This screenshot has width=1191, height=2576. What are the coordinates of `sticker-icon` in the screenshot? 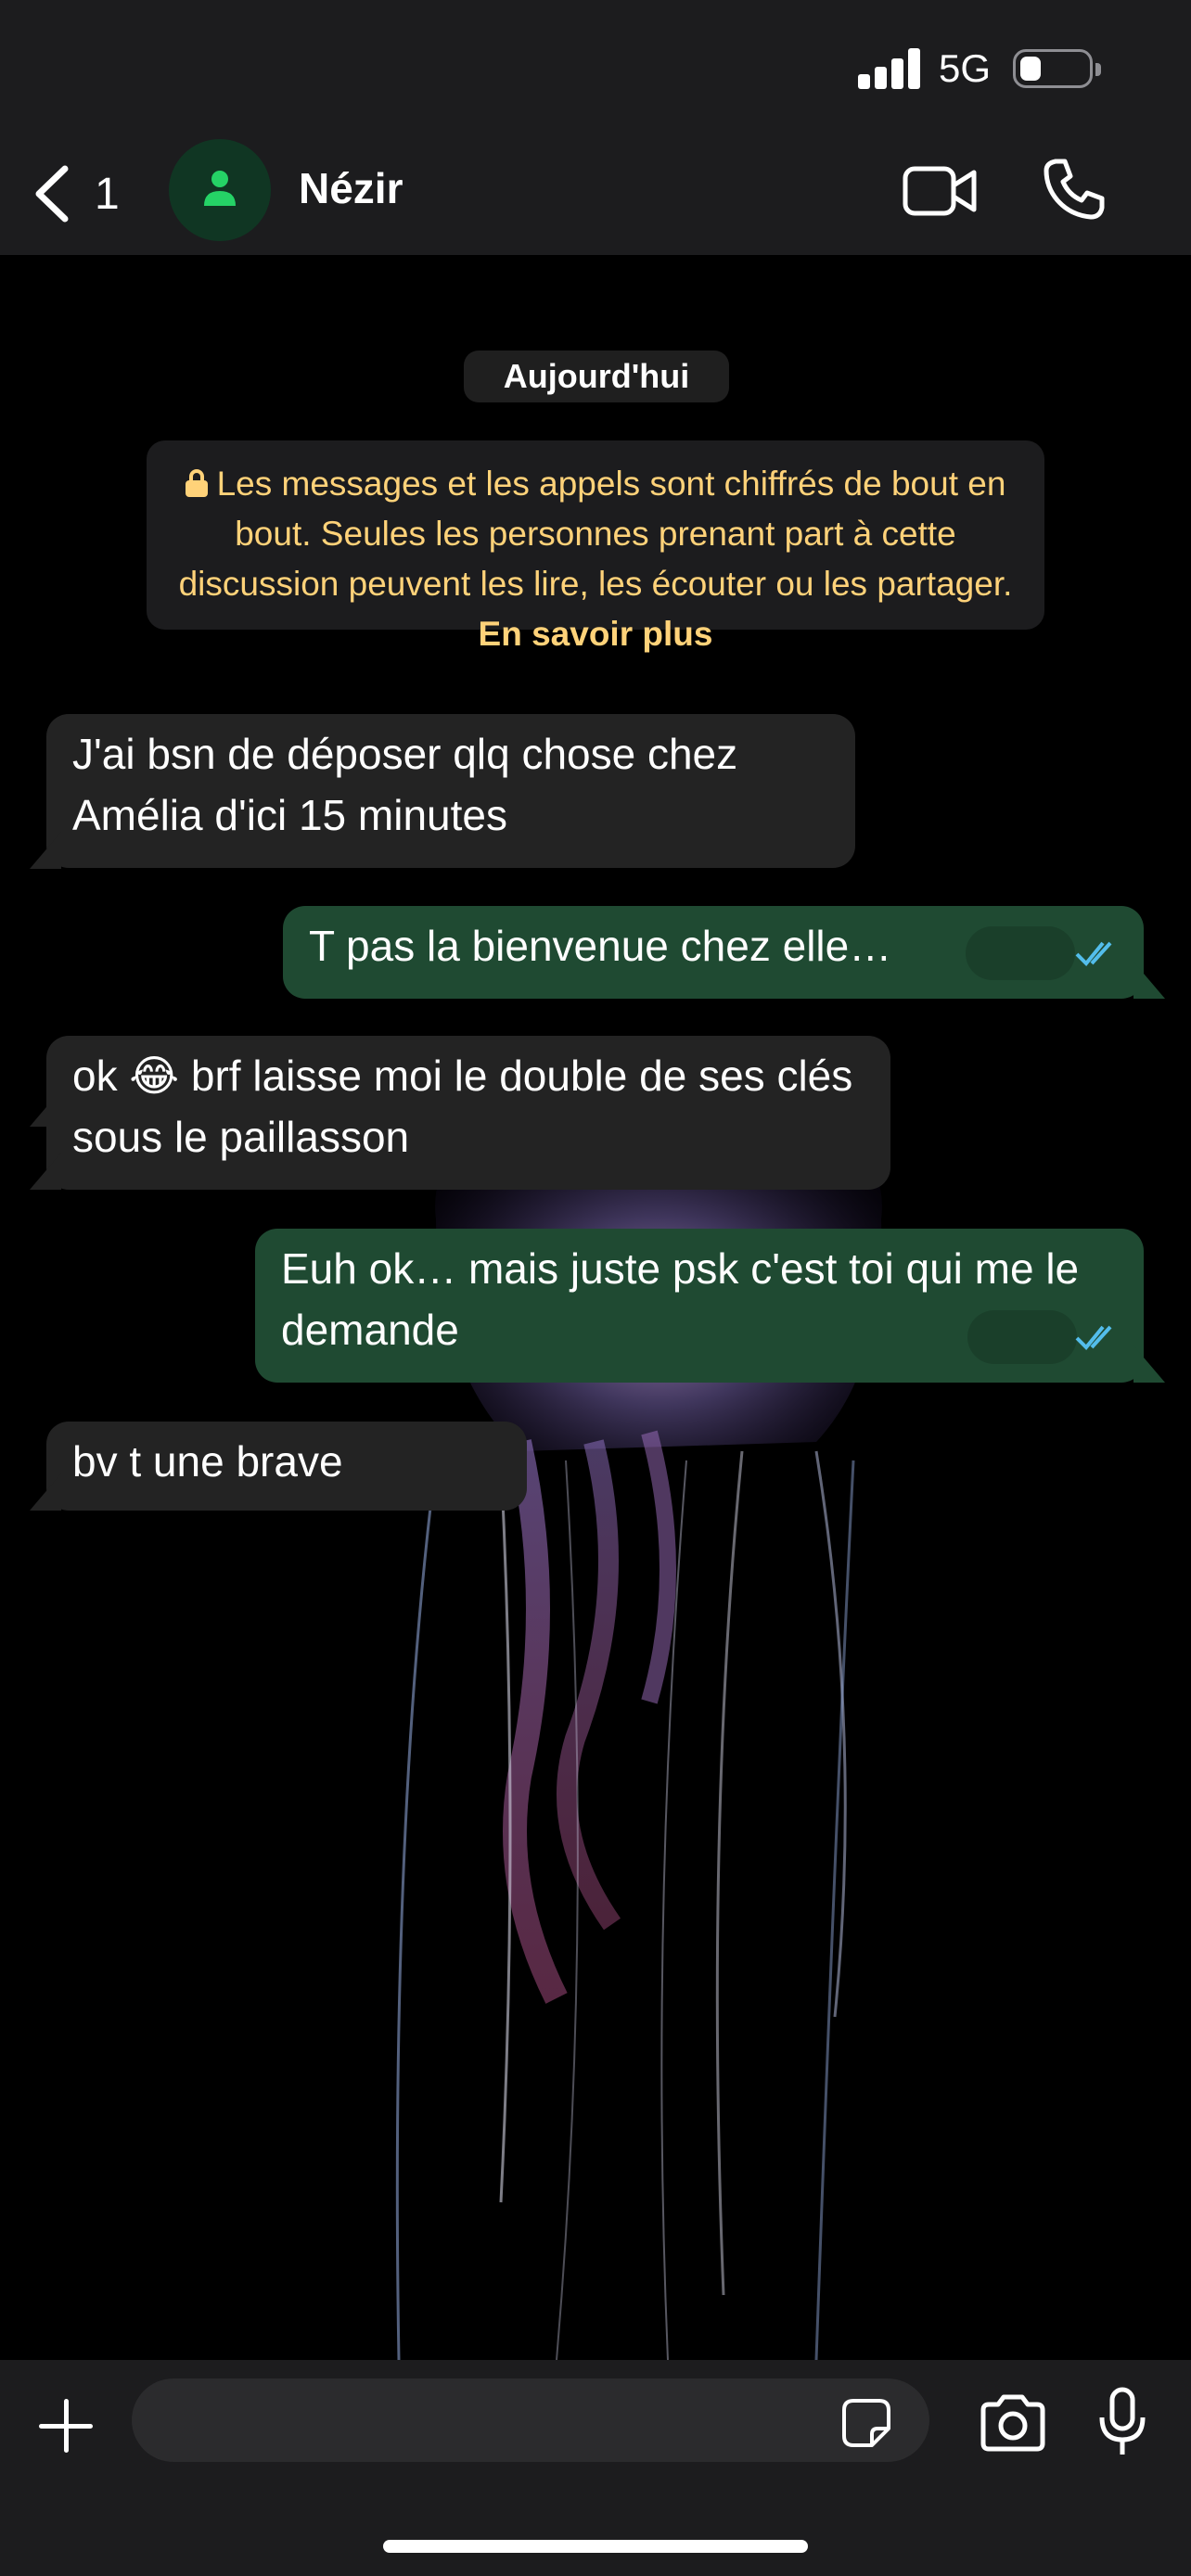 It's located at (866, 2423).